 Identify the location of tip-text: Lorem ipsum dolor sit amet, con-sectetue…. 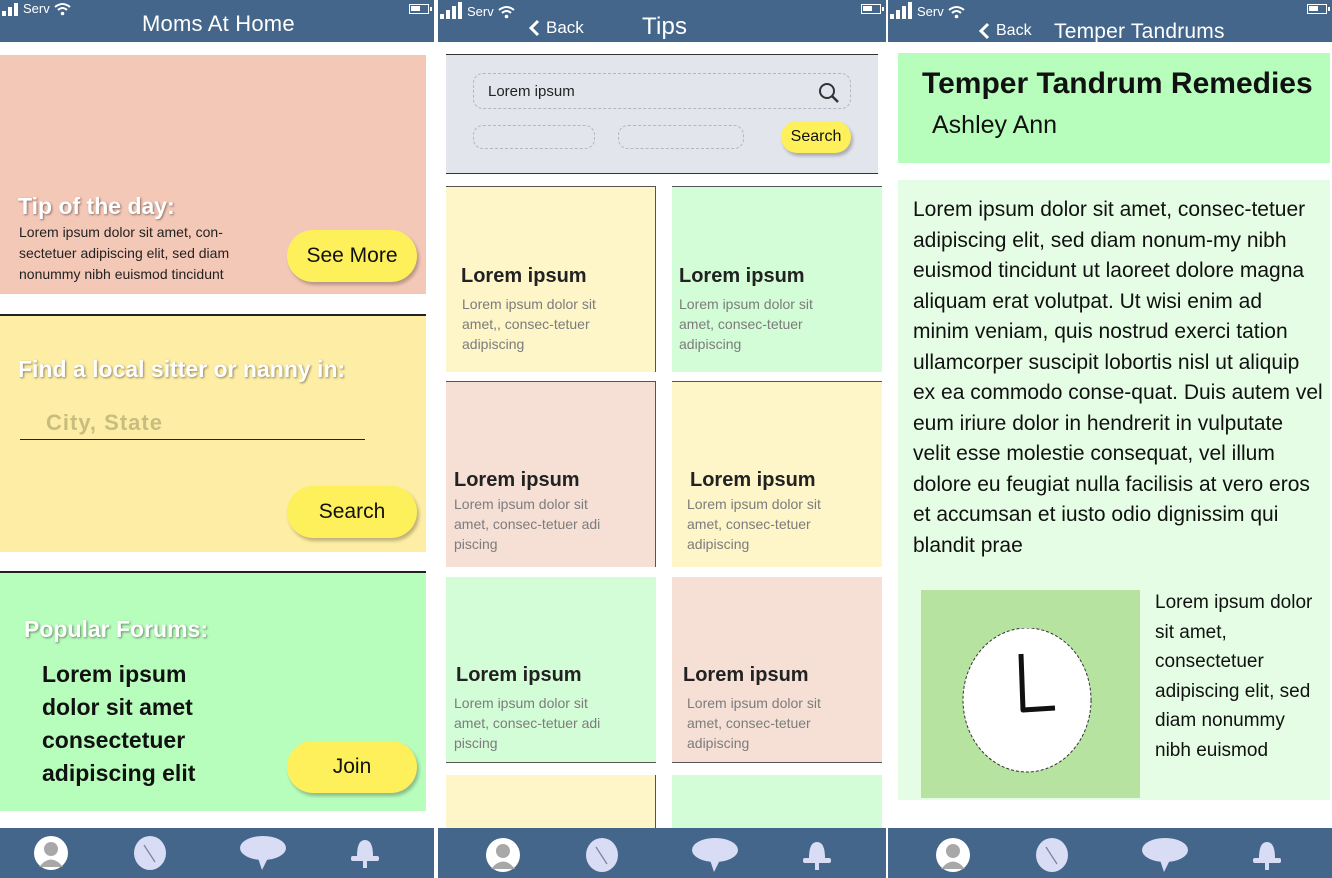
(124, 253).